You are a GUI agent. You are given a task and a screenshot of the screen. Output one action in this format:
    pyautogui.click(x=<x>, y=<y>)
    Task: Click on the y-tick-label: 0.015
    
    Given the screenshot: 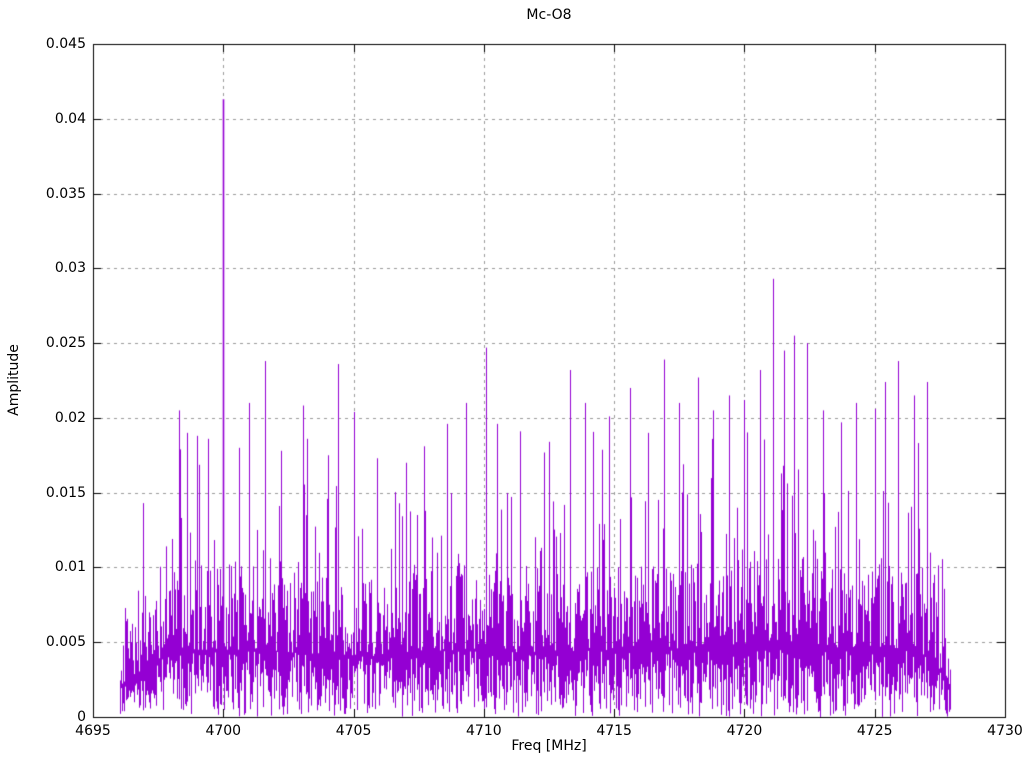 What is the action you would take?
    pyautogui.click(x=65, y=492)
    